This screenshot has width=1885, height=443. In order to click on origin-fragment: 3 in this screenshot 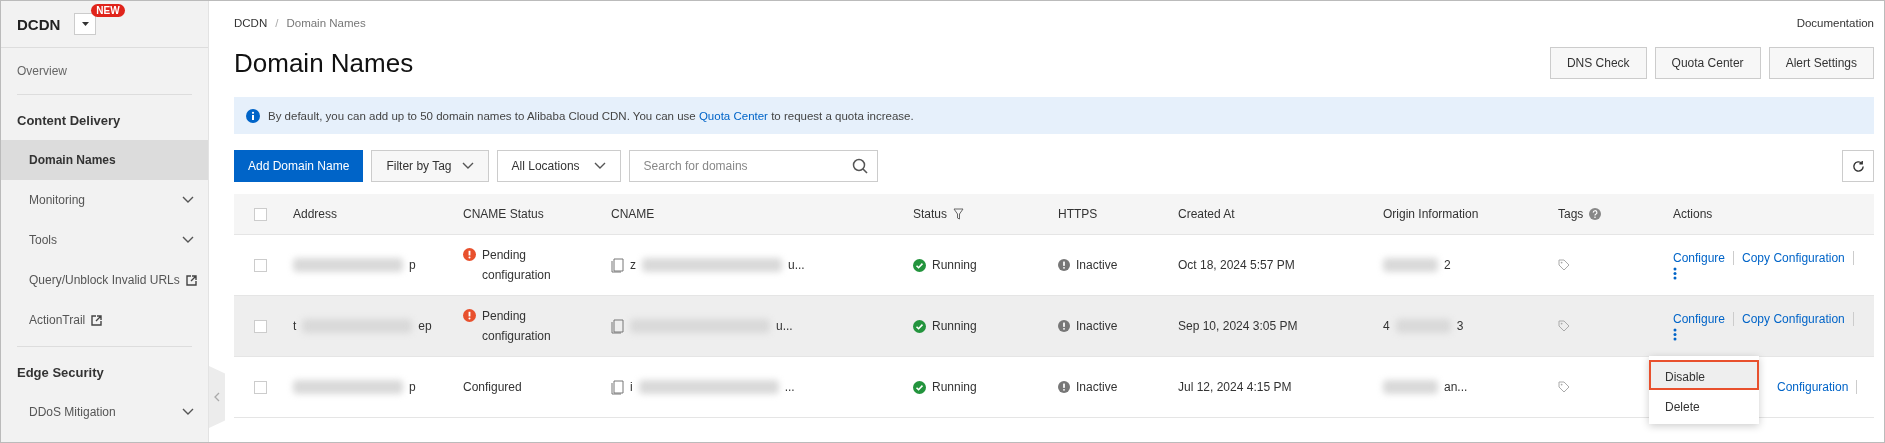, I will do `click(1460, 326)`.